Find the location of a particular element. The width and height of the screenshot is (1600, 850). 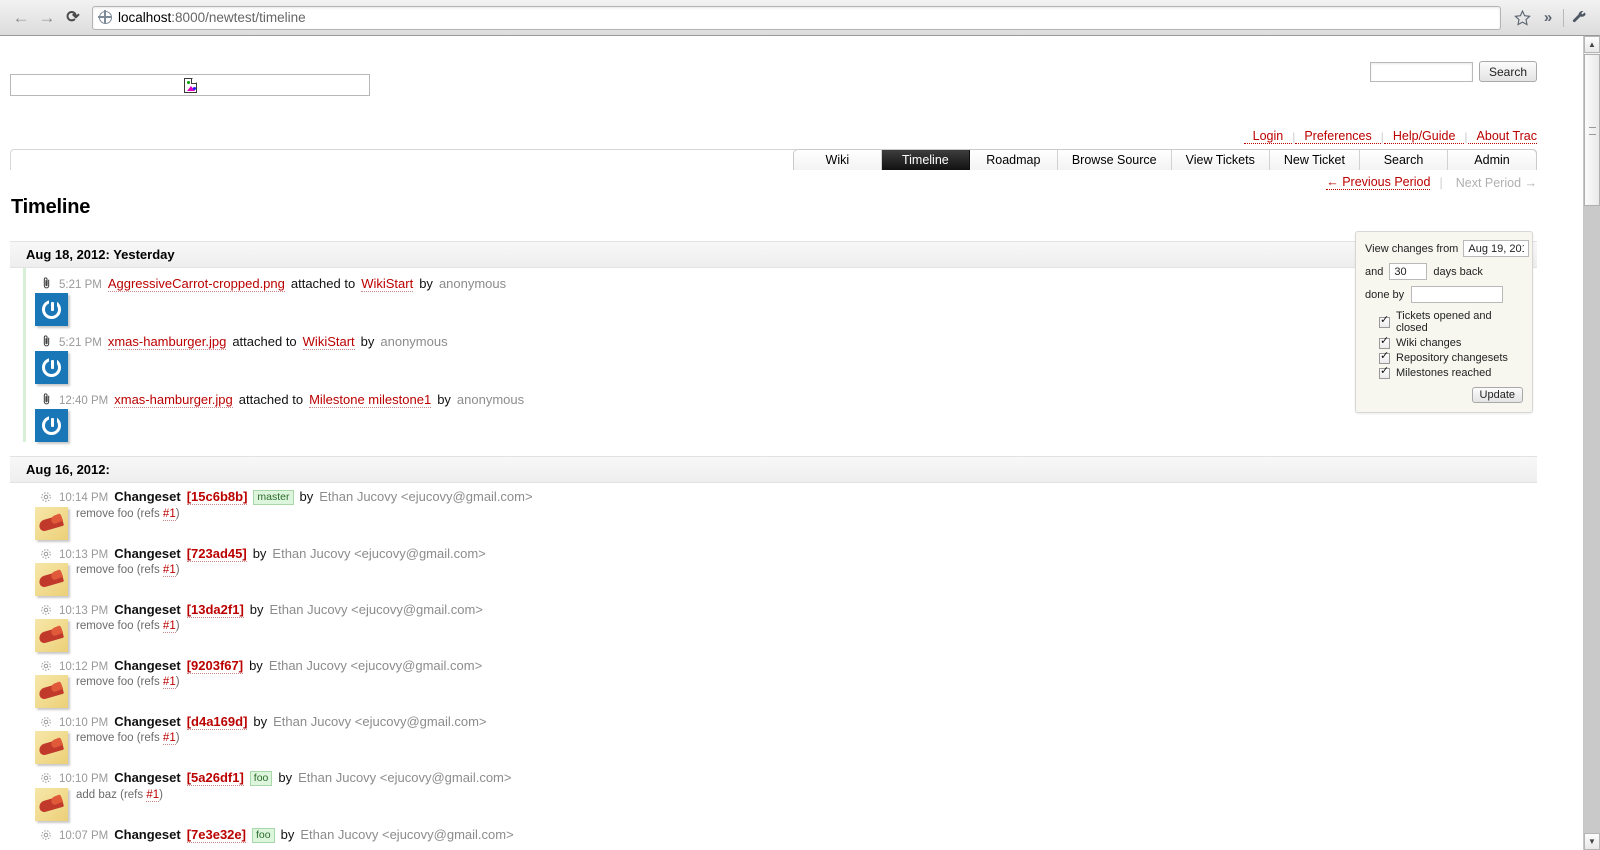

attachment-filename-link: AggressiveCarrot-cropped.png is located at coordinates (196, 284).